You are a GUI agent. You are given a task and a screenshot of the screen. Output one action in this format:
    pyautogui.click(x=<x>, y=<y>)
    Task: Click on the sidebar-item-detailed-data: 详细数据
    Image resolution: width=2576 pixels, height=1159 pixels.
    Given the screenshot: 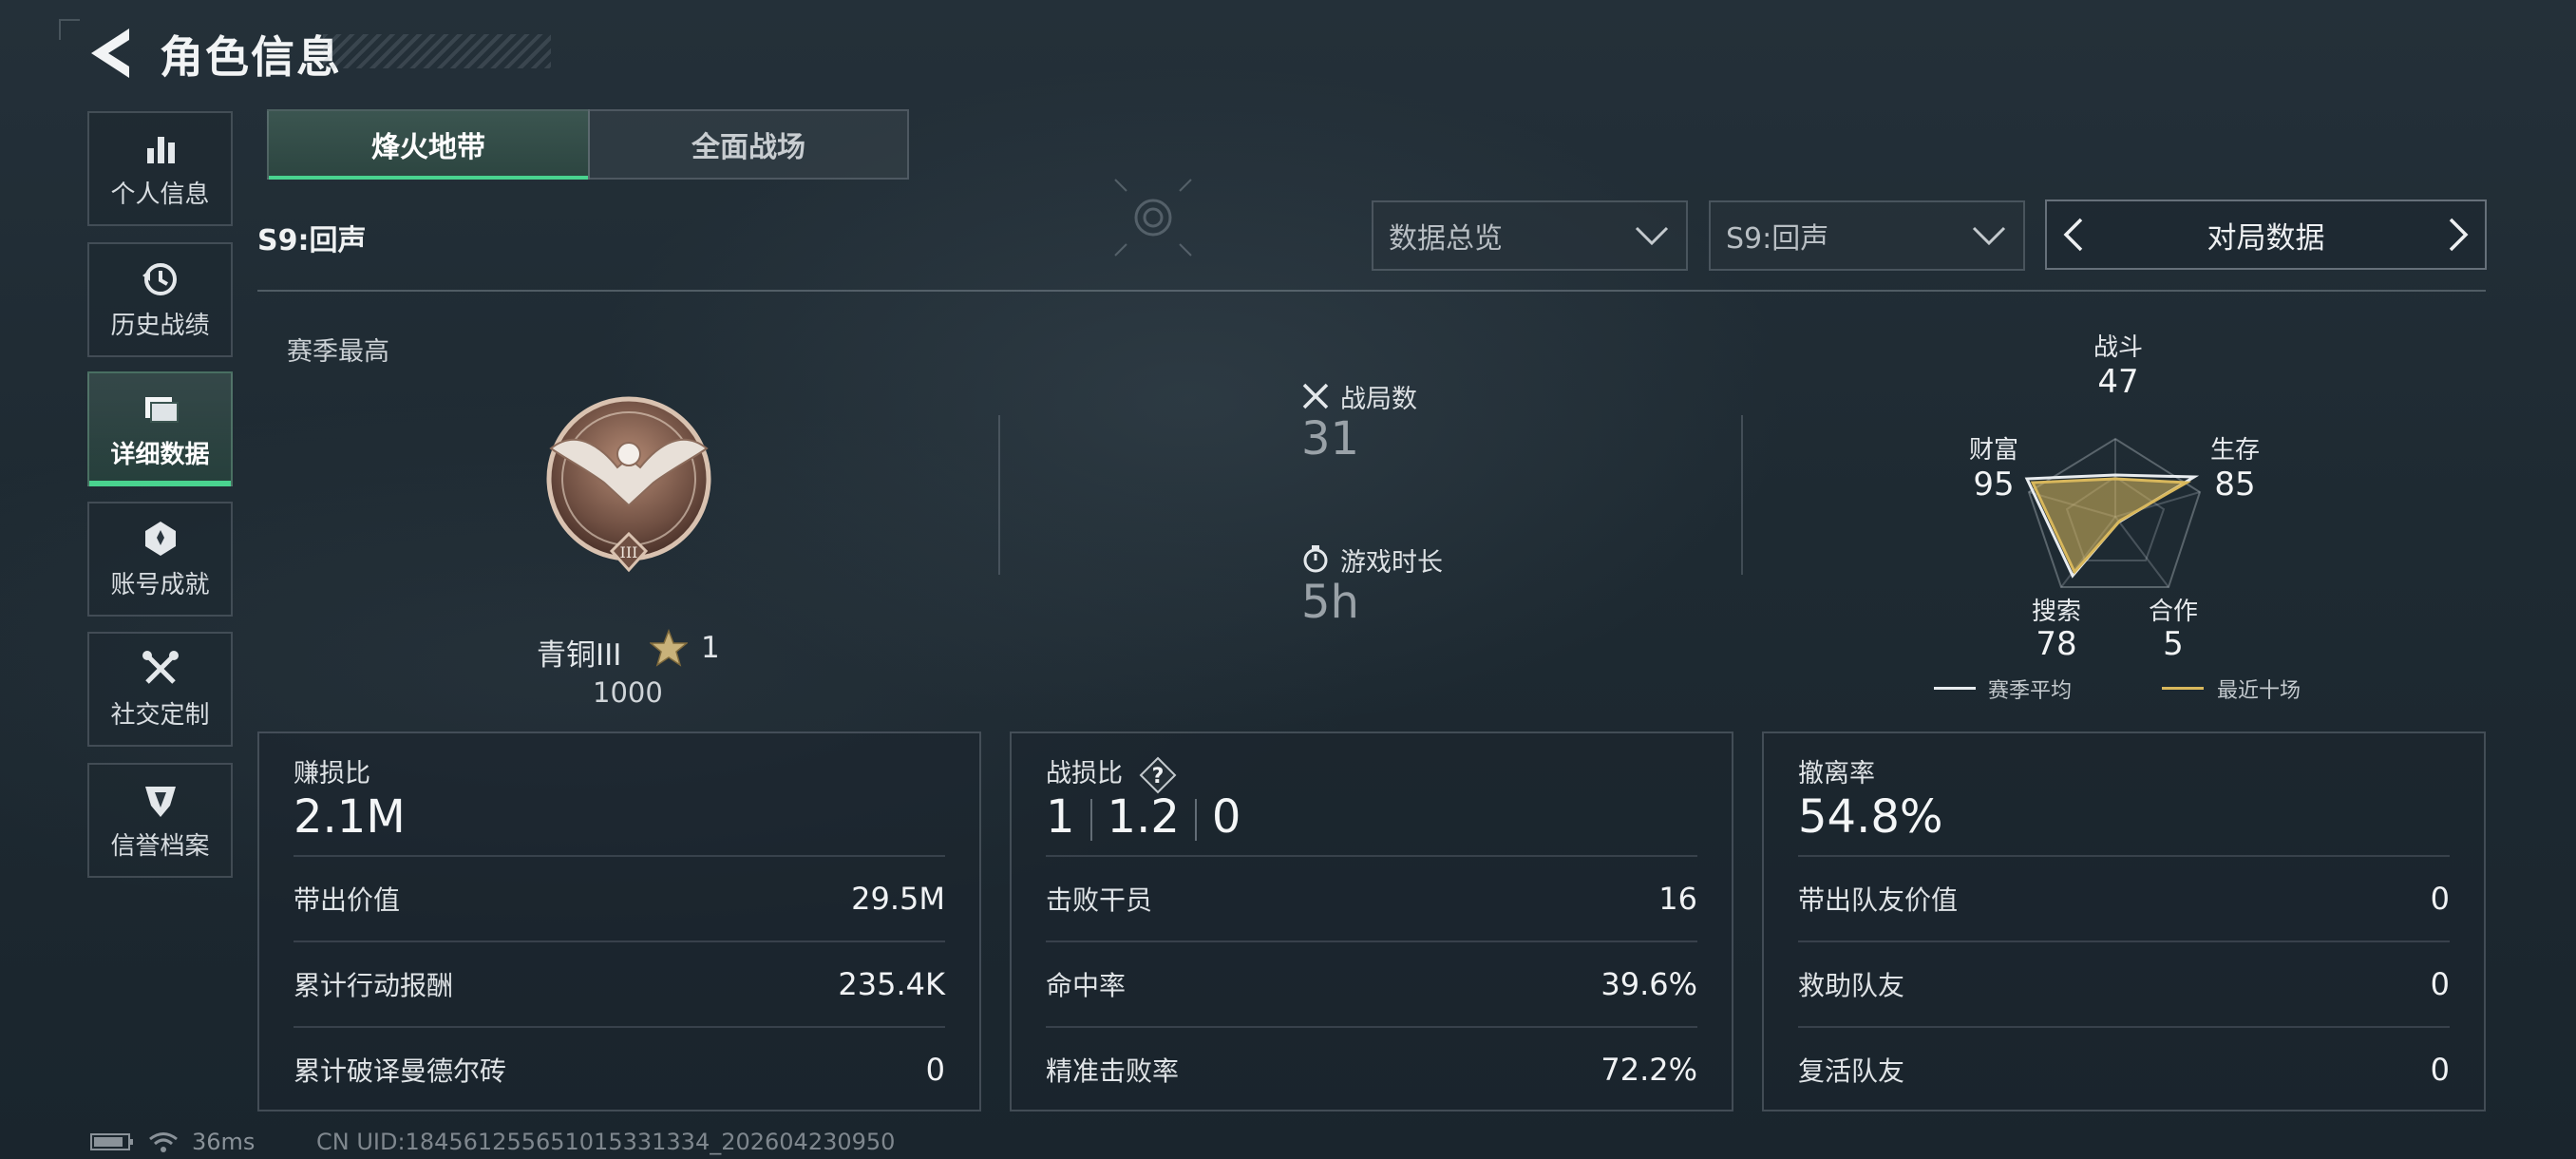 What is the action you would take?
    pyautogui.click(x=160, y=428)
    